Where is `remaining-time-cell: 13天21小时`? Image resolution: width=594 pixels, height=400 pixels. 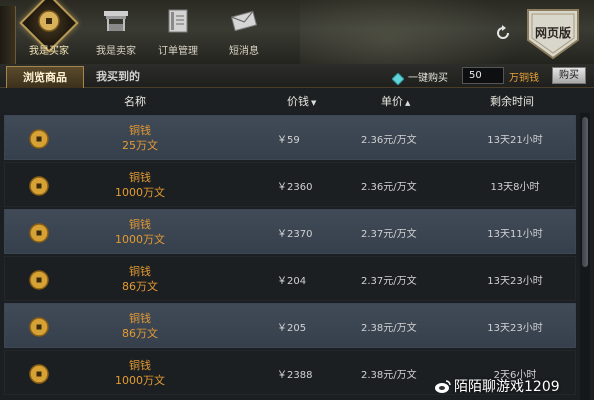
remaining-time-cell: 13天21小时 is located at coordinates (515, 140).